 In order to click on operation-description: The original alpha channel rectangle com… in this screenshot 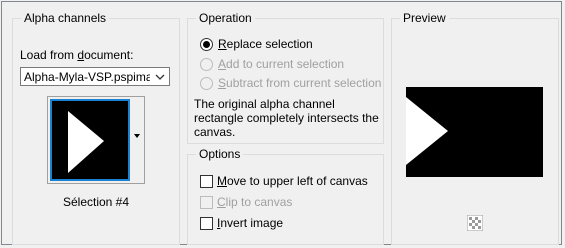, I will do `click(286, 118)`.